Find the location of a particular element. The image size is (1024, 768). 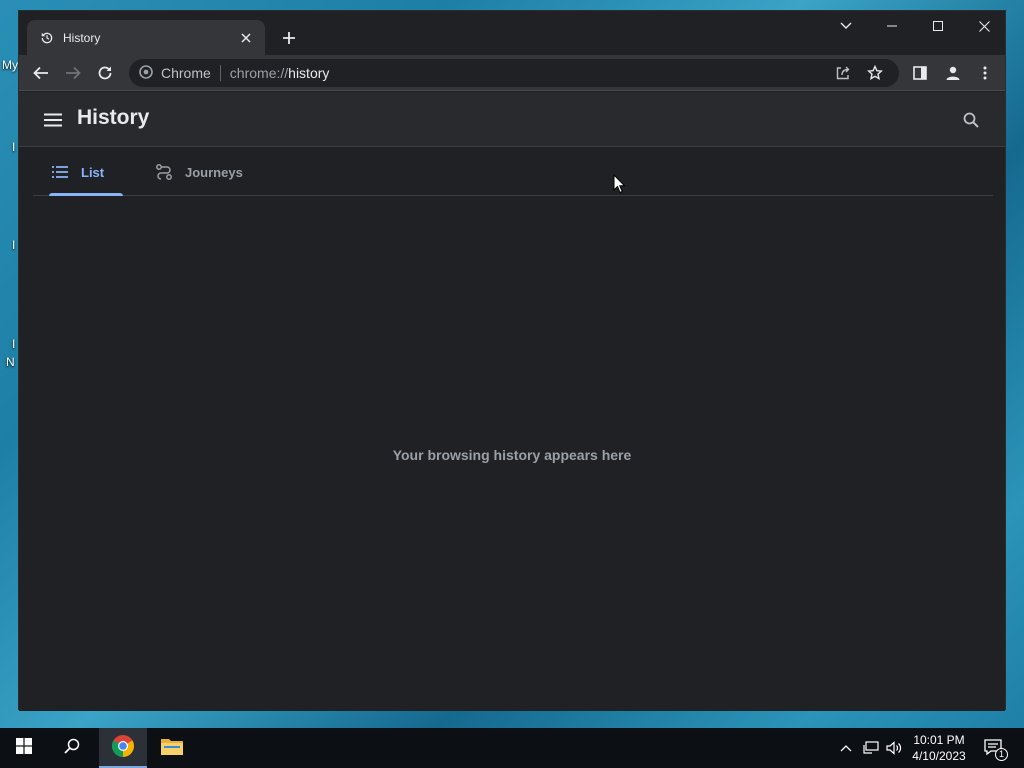

close-window-button is located at coordinates (984, 26).